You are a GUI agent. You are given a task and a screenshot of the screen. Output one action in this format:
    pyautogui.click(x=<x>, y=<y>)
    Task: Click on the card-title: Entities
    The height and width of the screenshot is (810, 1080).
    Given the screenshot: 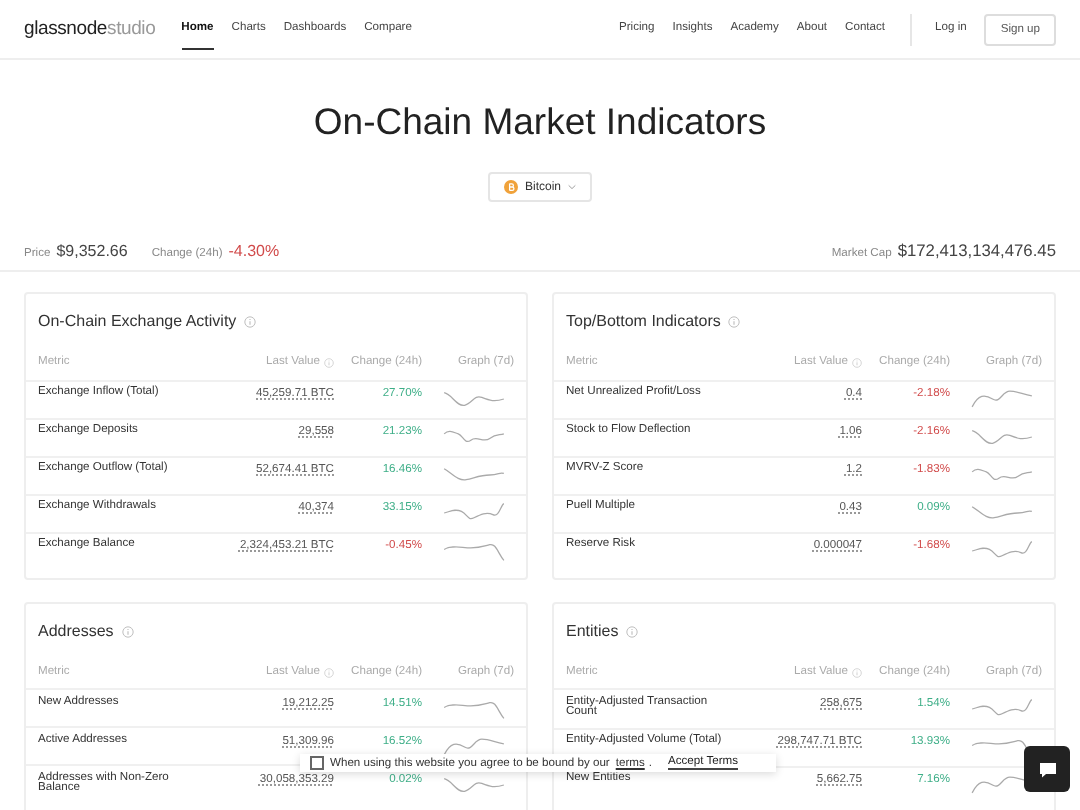 What is the action you would take?
    pyautogui.click(x=592, y=631)
    